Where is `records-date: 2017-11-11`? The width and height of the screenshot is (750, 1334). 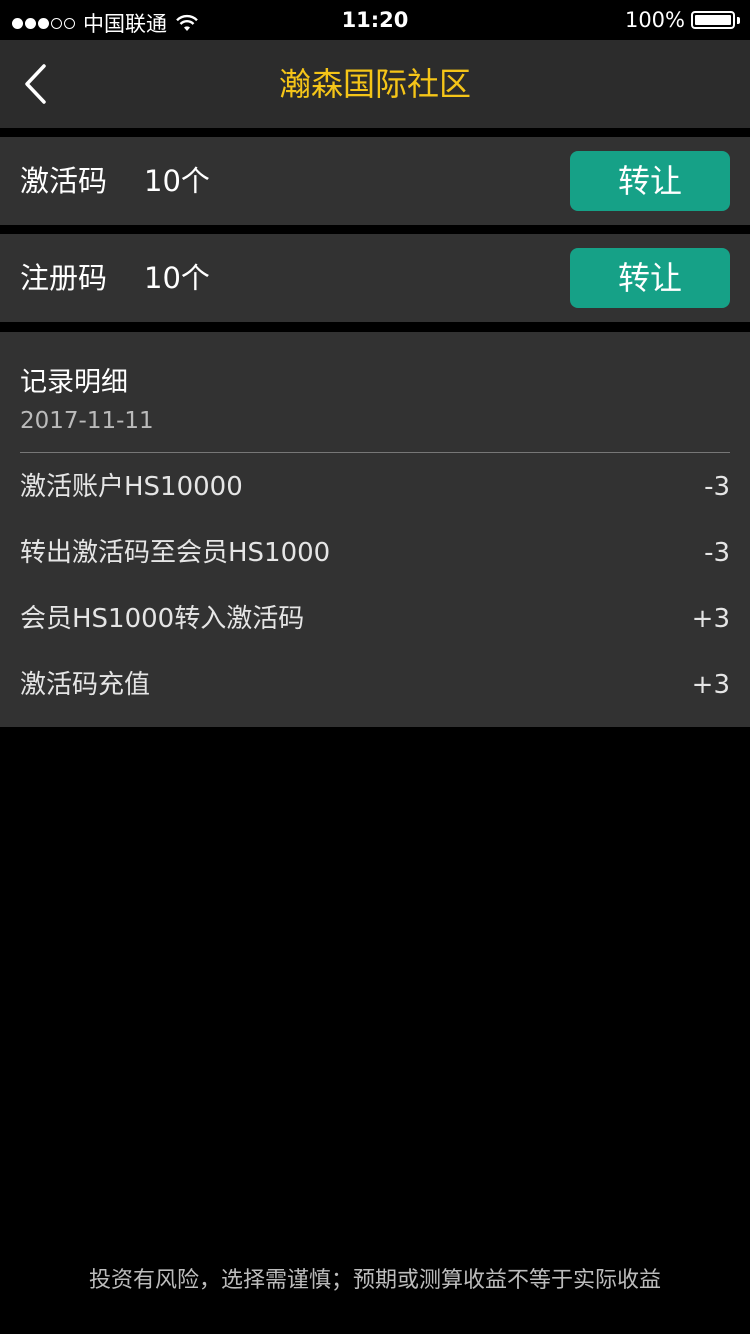 records-date: 2017-11-11 is located at coordinates (87, 421).